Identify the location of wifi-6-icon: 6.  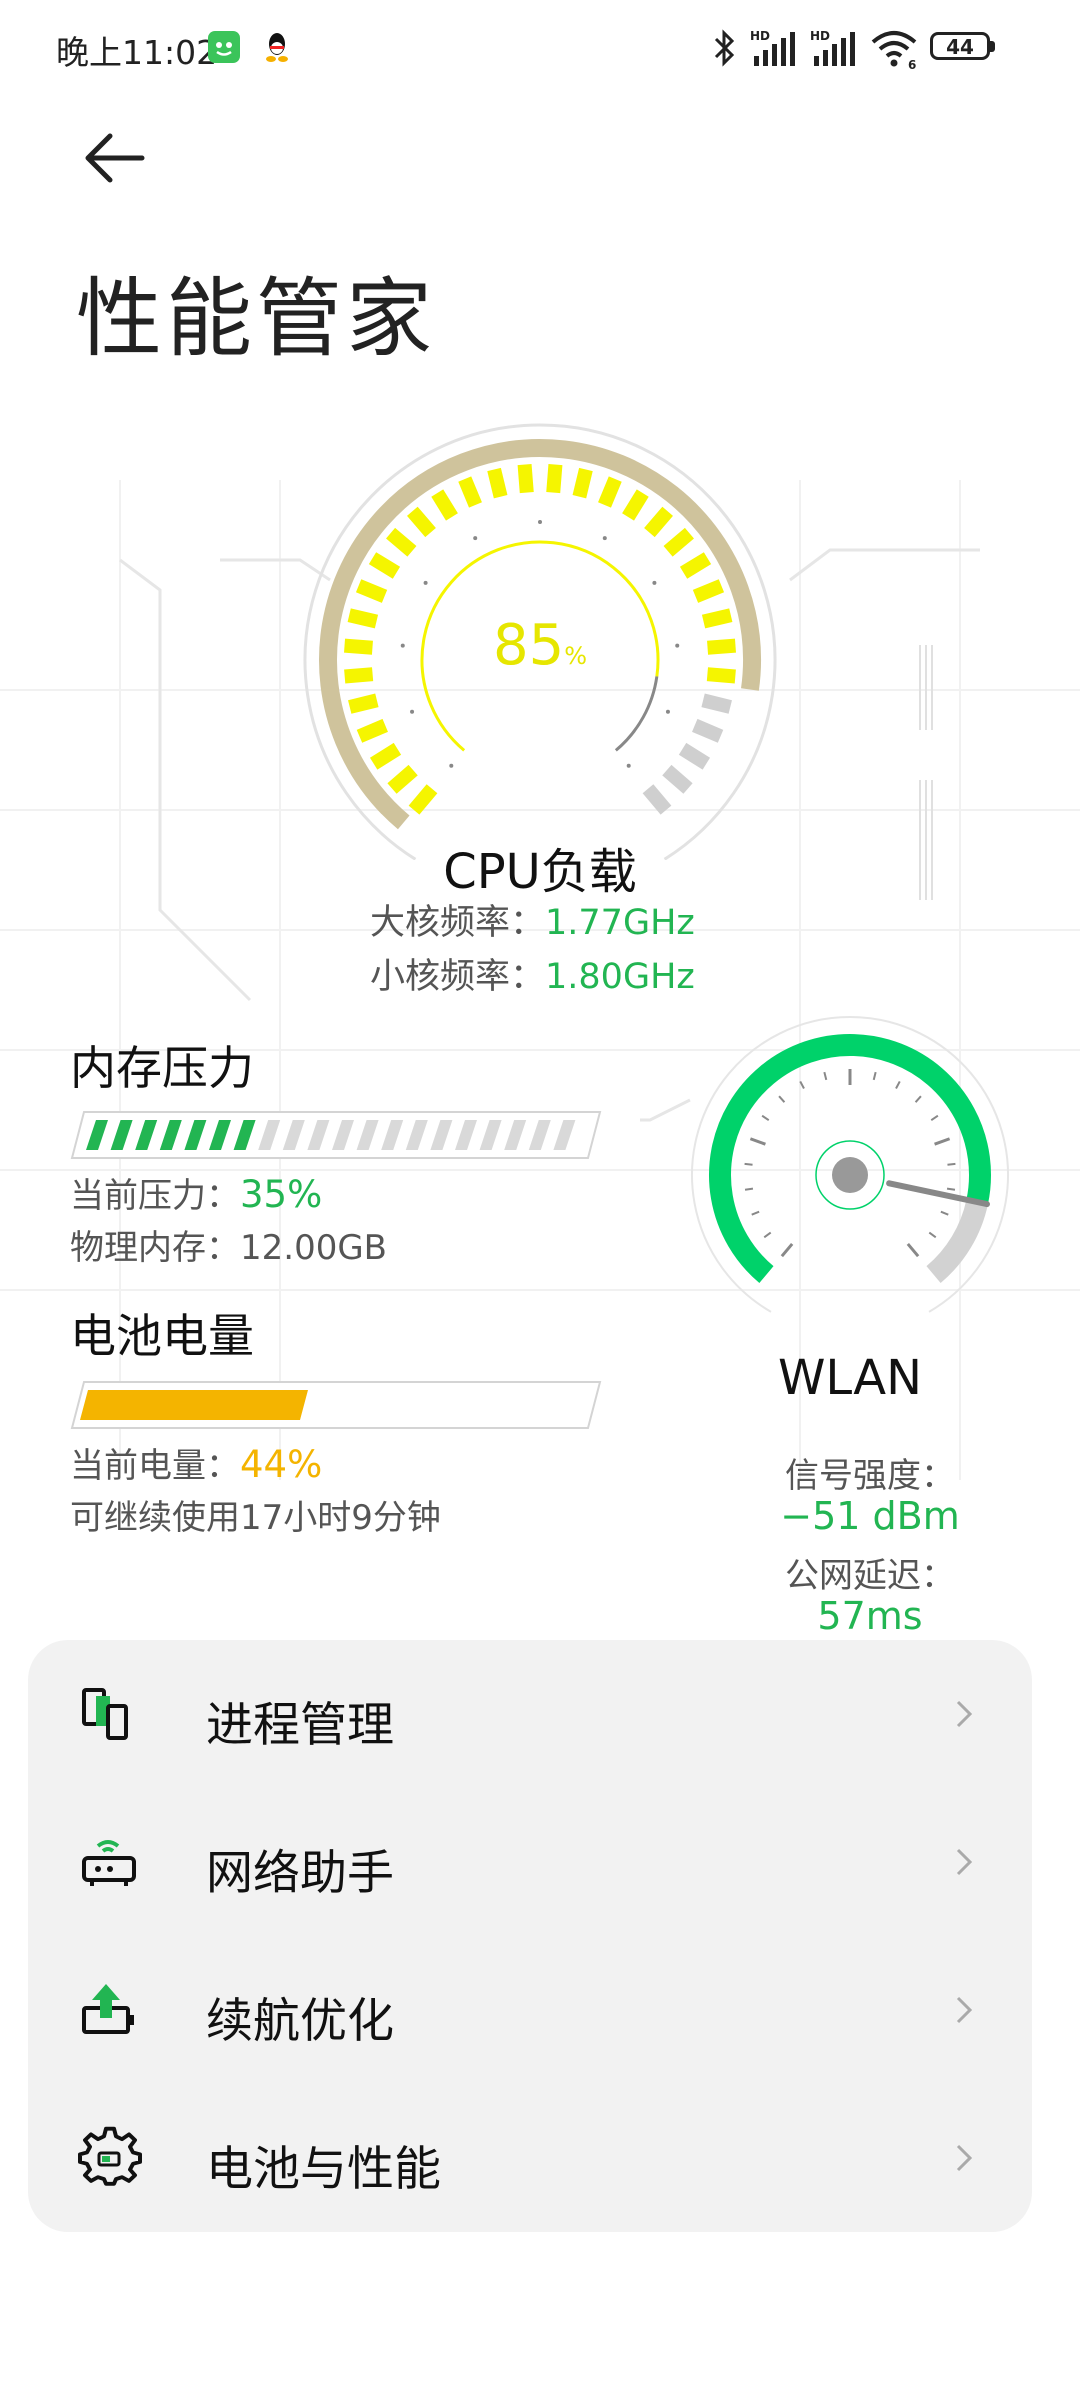
(895, 50).